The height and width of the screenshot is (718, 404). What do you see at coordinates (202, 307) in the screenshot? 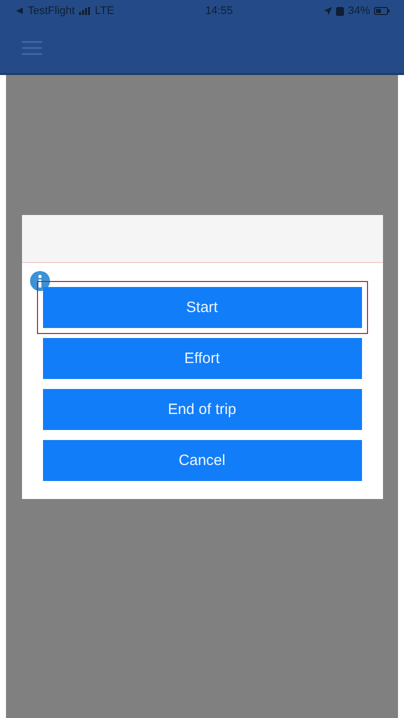
I see `dialog-button: Start` at bounding box center [202, 307].